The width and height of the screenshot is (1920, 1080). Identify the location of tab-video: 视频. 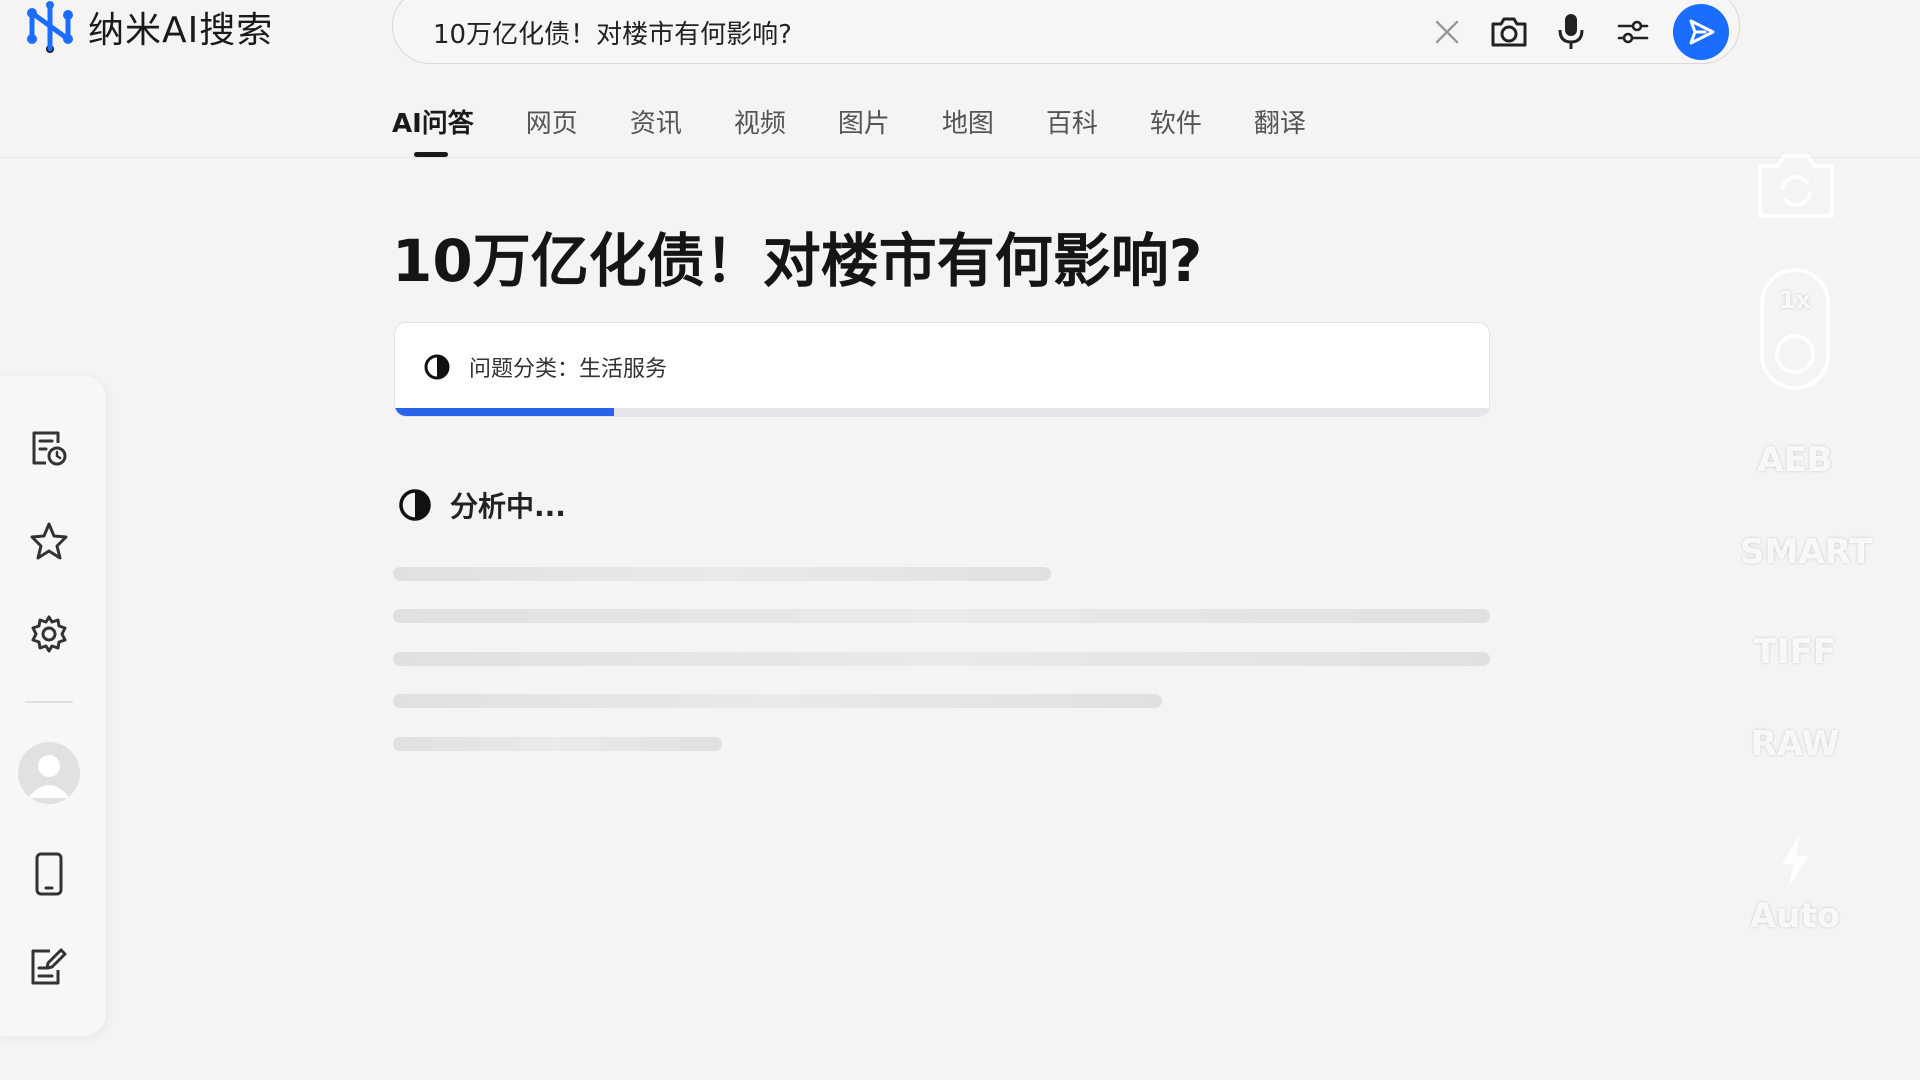
(760, 130).